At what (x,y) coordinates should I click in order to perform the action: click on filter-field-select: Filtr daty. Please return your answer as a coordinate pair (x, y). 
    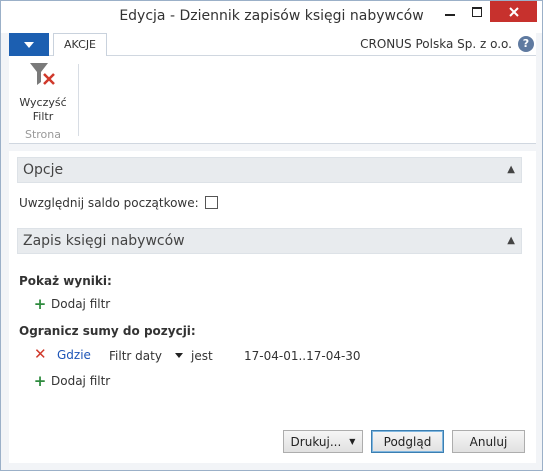
    Looking at the image, I should click on (135, 356).